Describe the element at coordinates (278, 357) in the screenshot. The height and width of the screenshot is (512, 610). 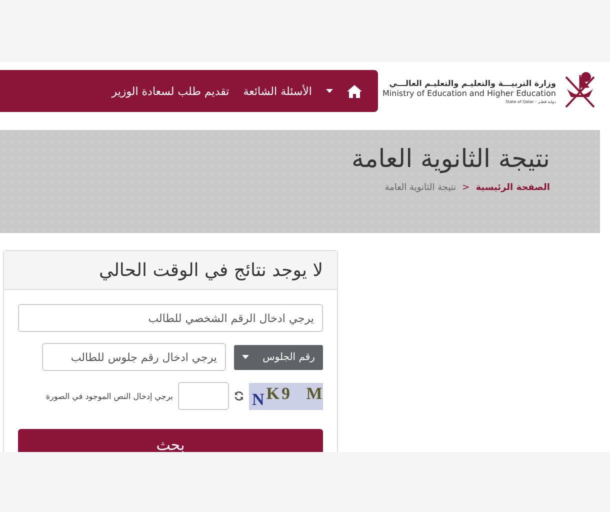
I see `id-type-dropdown: رقم الجلوس` at that location.